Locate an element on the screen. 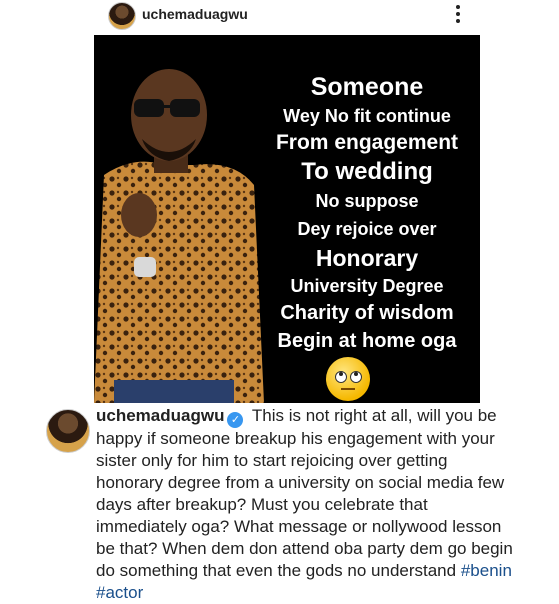 The height and width of the screenshot is (604, 559). image-text-line: From engagement is located at coordinates (367, 142).